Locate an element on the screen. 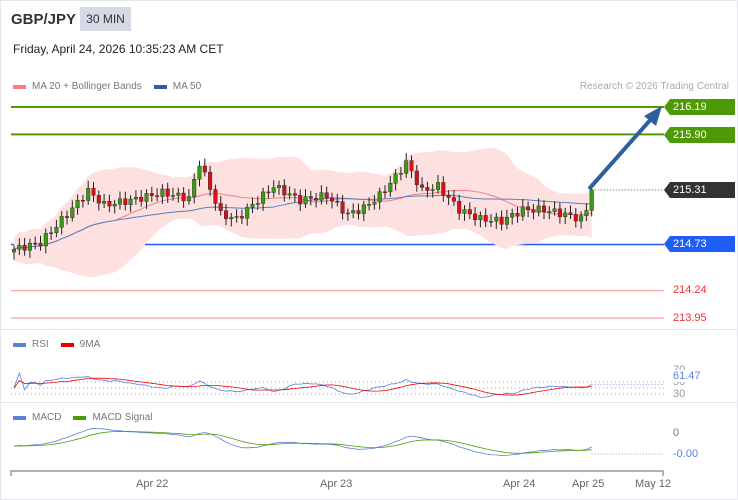  rsi-separator is located at coordinates (369, 329).